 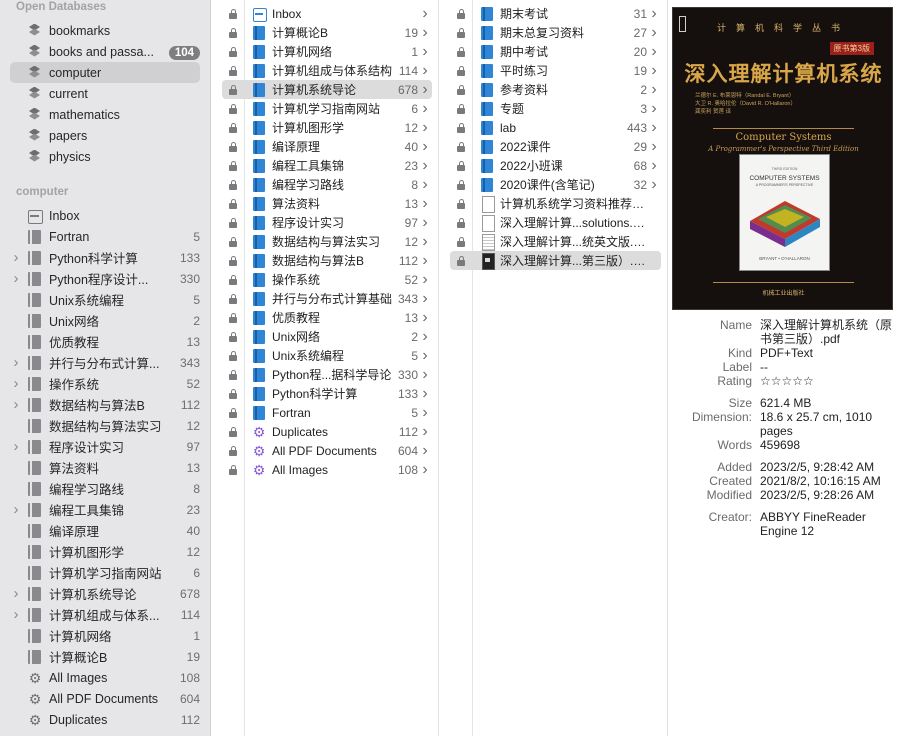 What do you see at coordinates (555, 146) in the screenshot?
I see `column2-row: 2022课件 29 ›` at bounding box center [555, 146].